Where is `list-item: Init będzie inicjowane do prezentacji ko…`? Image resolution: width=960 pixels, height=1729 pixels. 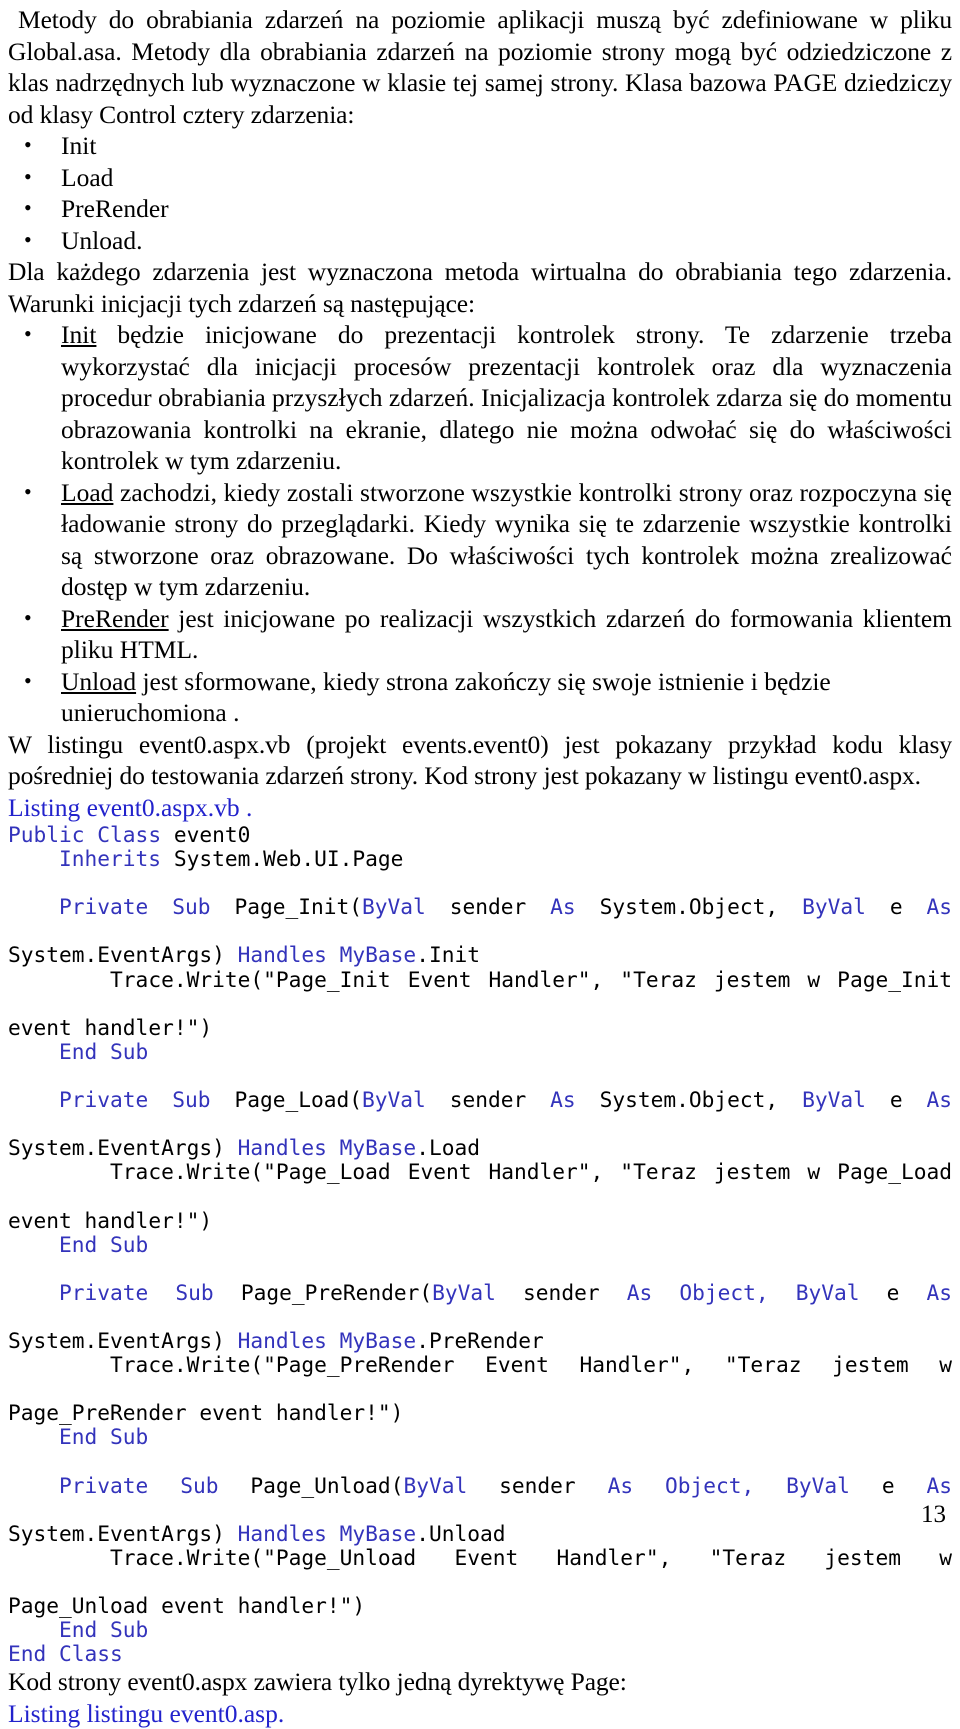 list-item: Init będzie inicjowane do prezentacji ko… is located at coordinates (480, 397).